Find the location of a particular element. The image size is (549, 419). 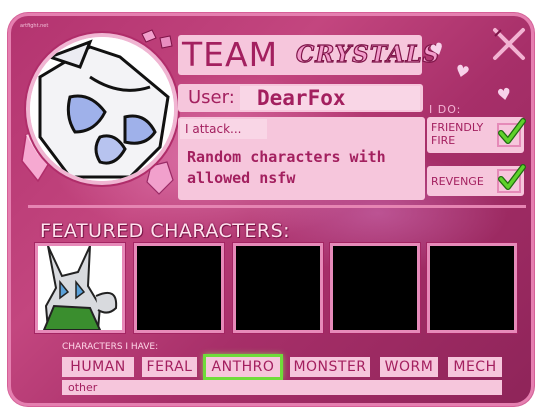

characters-i-have-heading: CHARACTERS I HAVE: is located at coordinates (110, 347).